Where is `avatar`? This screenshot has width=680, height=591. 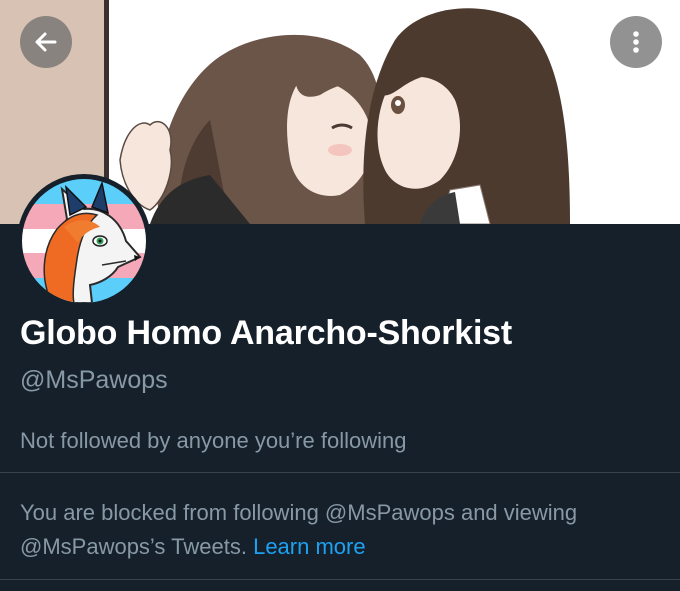 avatar is located at coordinates (84, 241).